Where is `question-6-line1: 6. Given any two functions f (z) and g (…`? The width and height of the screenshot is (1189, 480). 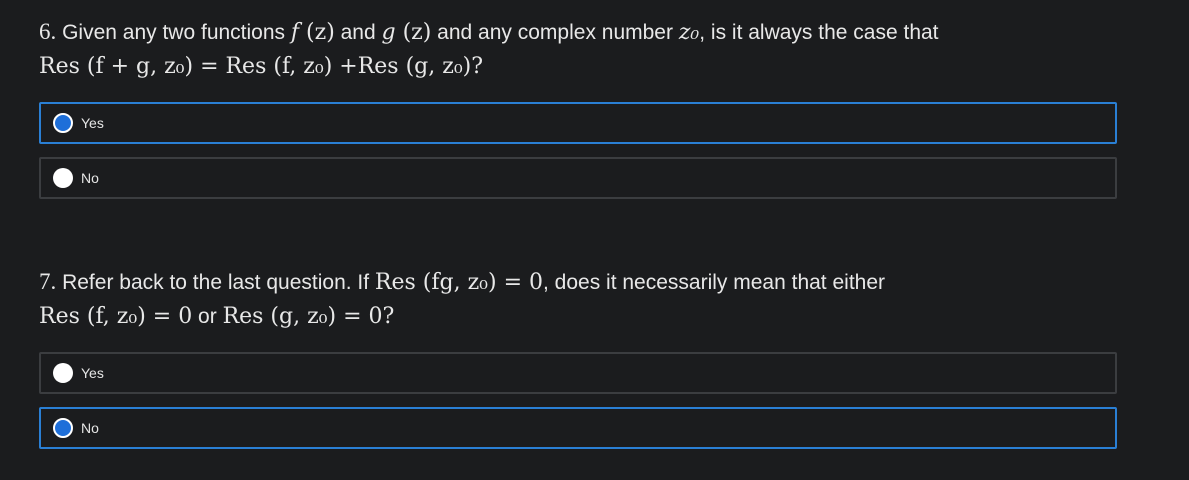 question-6-line1: 6. Given any two functions f (z) and g (… is located at coordinates (489, 32).